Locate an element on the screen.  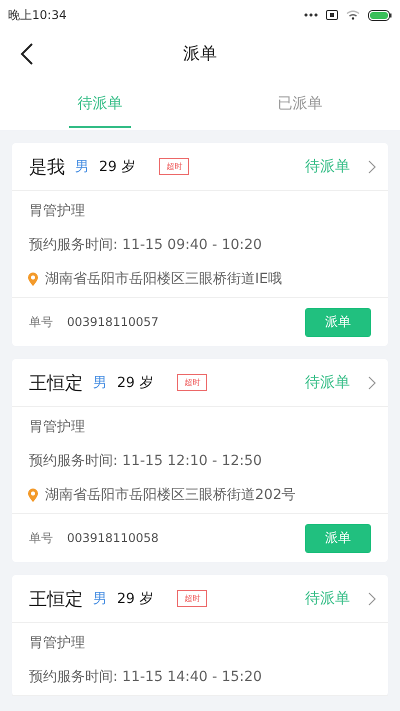
address: 湖南省岳阳市岳阳楼区三眼桥街道202号 is located at coordinates (170, 495).